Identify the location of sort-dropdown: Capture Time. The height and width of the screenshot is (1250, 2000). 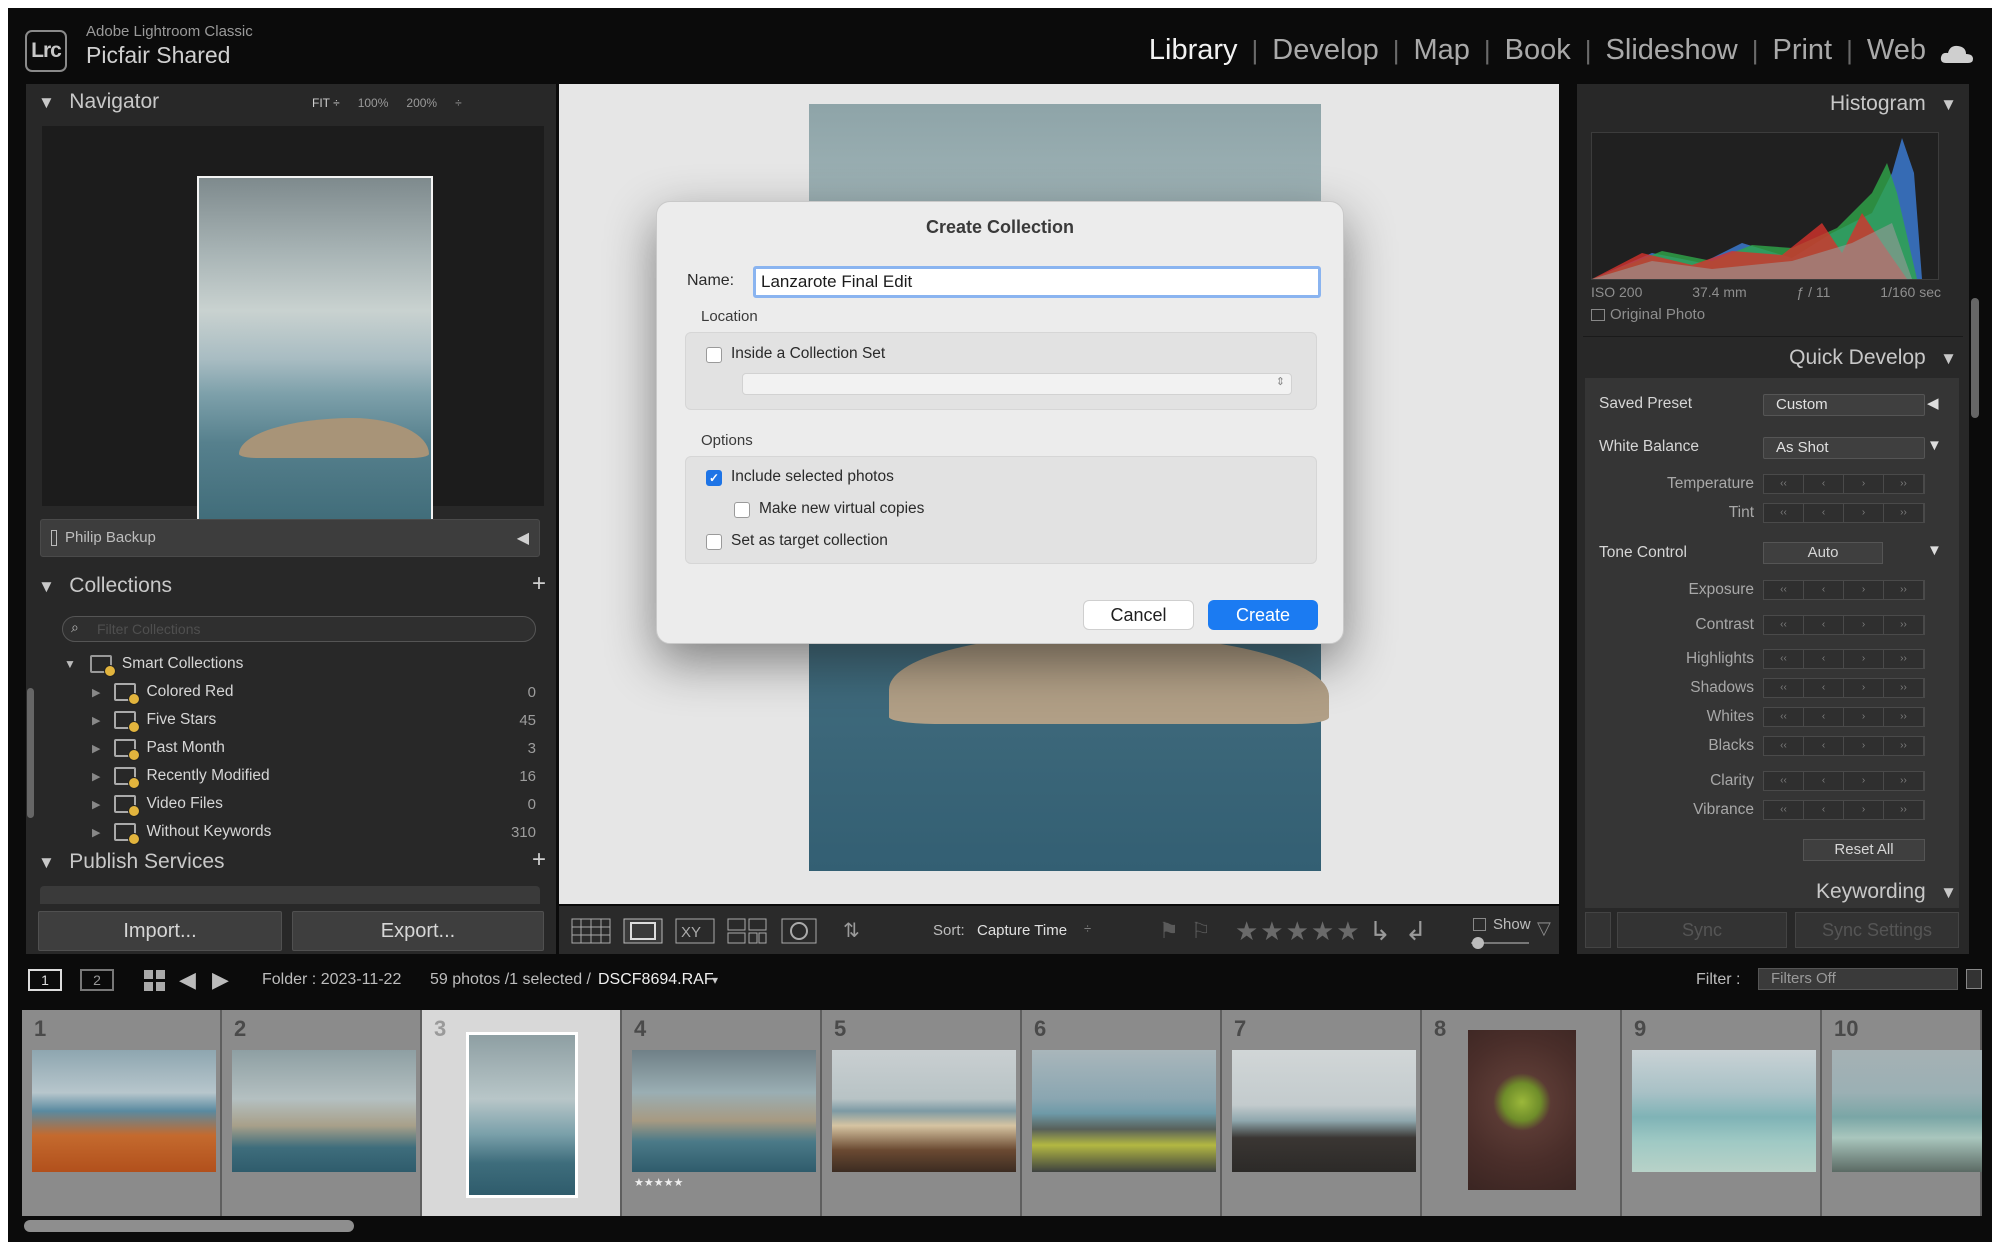
(1022, 930).